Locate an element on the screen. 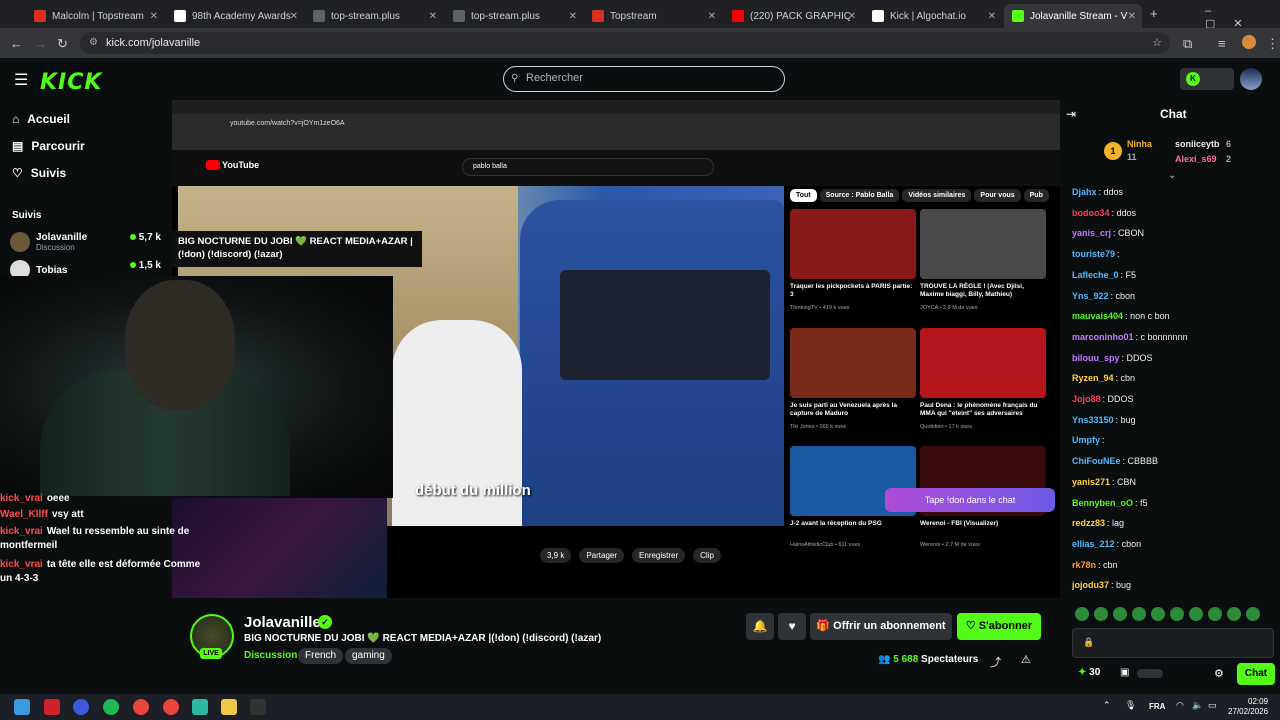  followed-channel-jolavanille: Jolavanille Discussion 5,7 k is located at coordinates (87, 242).